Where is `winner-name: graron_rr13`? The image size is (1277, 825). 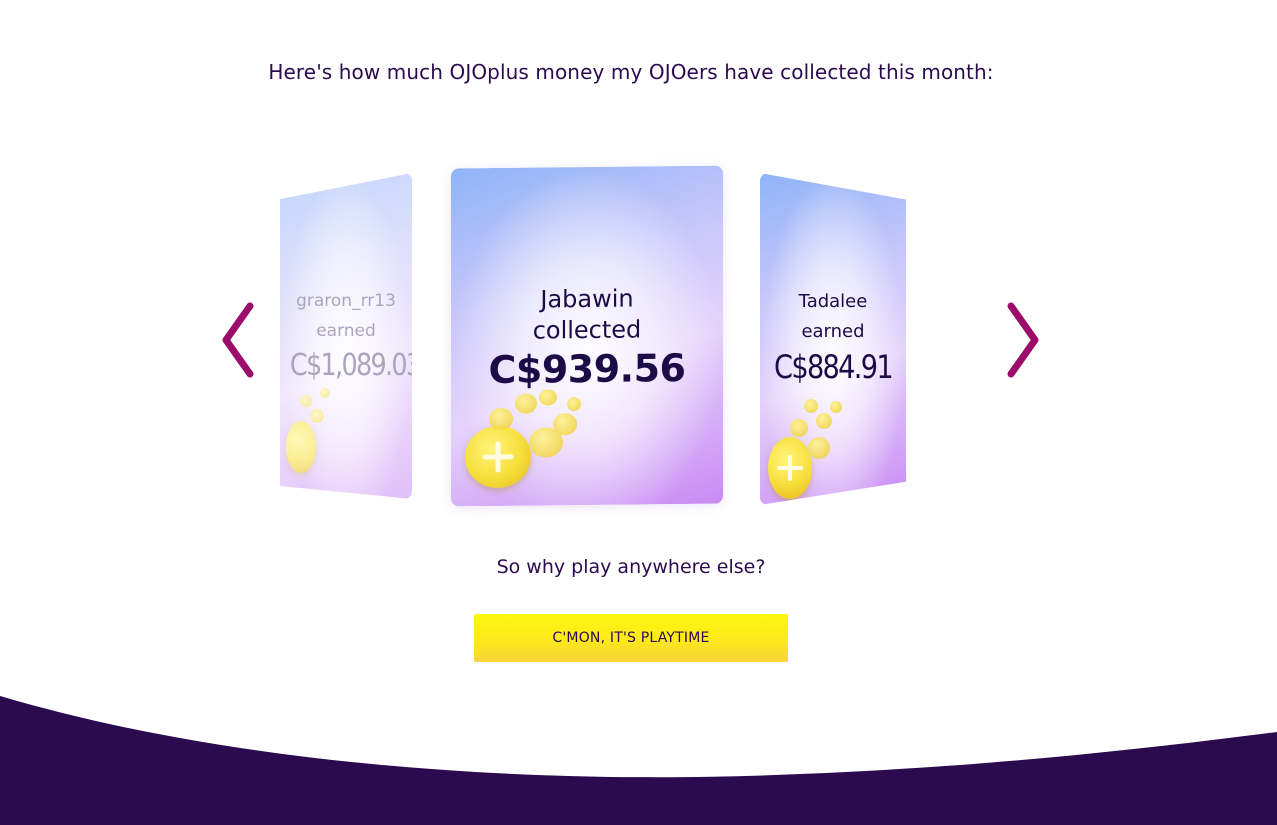
winner-name: graron_rr13 is located at coordinates (346, 301).